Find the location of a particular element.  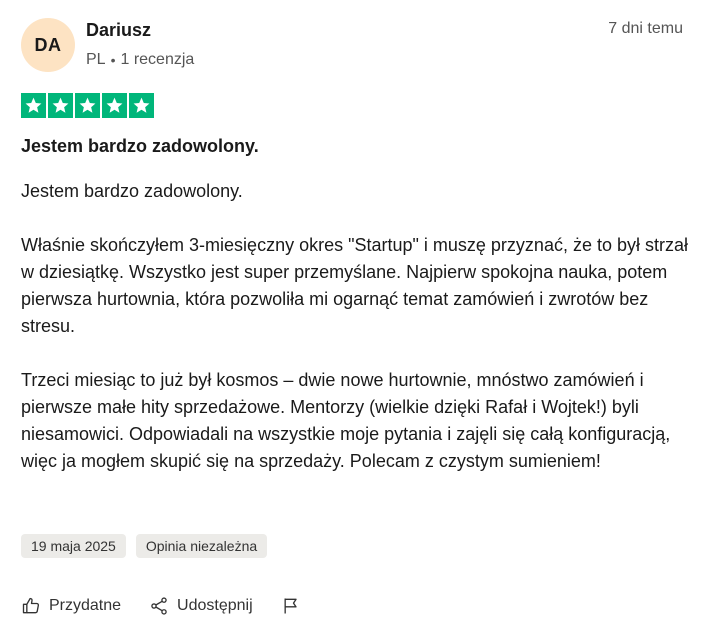

unprompted-review-tag: Opinia niezależna is located at coordinates (201, 546).